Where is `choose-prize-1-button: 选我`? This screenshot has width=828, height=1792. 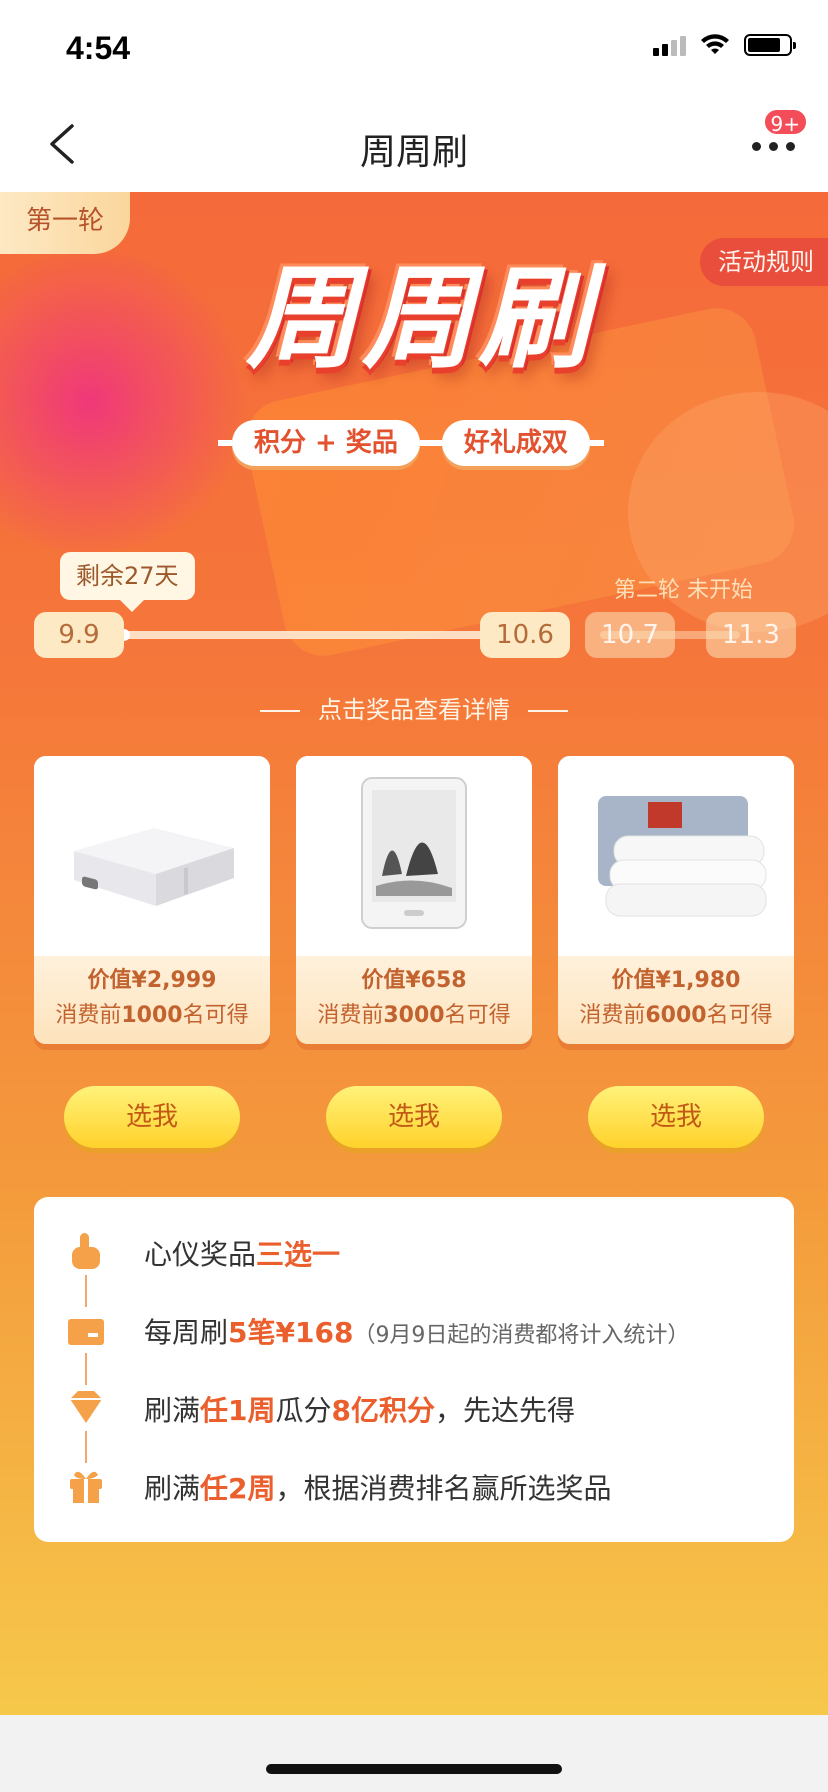 choose-prize-1-button: 选我 is located at coordinates (152, 1117).